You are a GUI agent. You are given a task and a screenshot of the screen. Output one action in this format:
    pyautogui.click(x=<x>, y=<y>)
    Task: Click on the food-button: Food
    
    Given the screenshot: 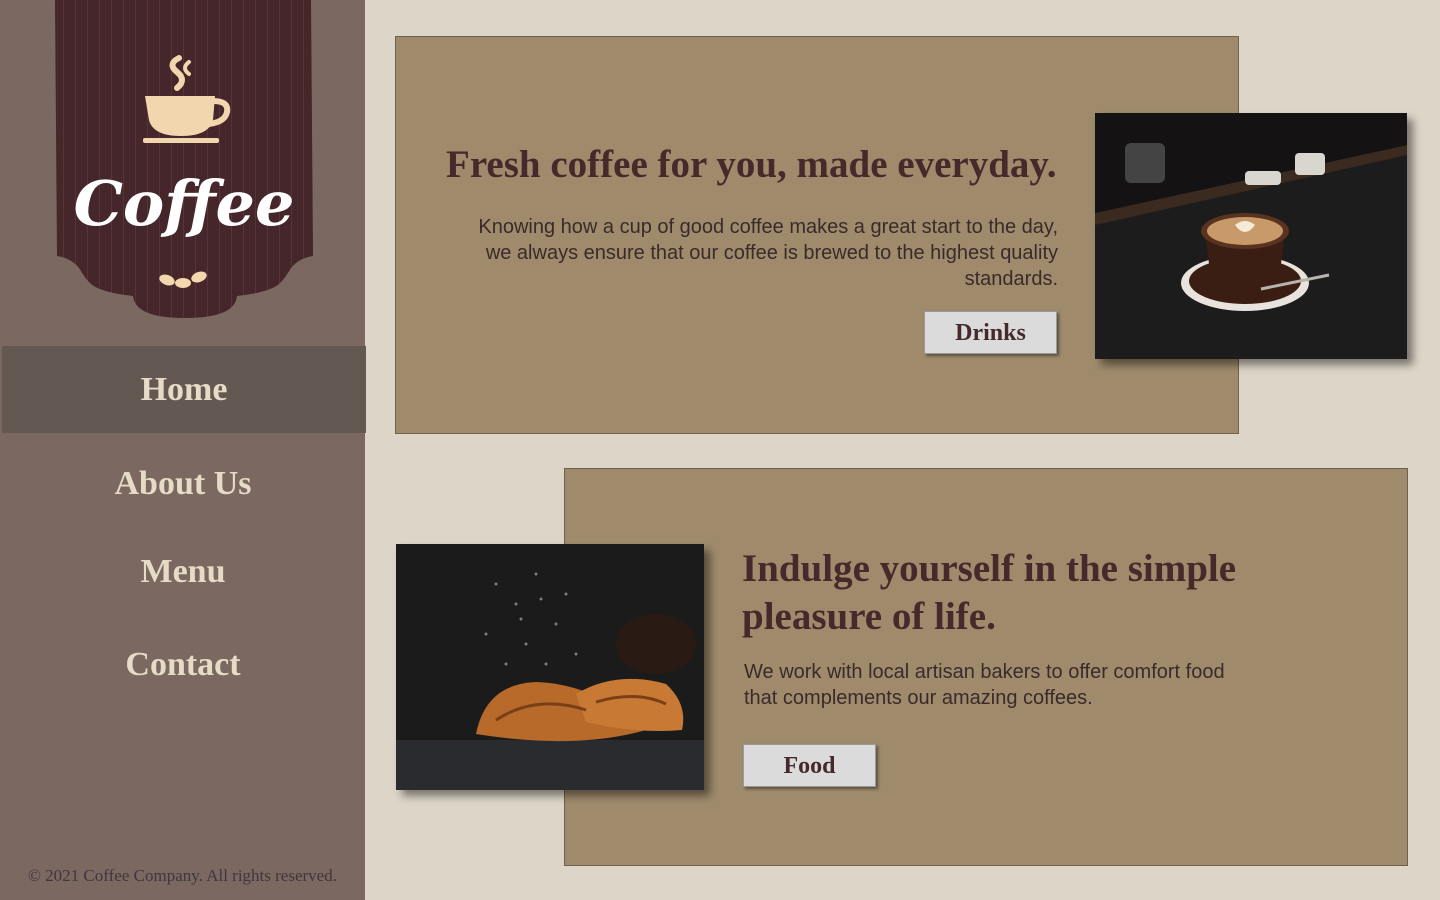 What is the action you would take?
    pyautogui.click(x=809, y=765)
    